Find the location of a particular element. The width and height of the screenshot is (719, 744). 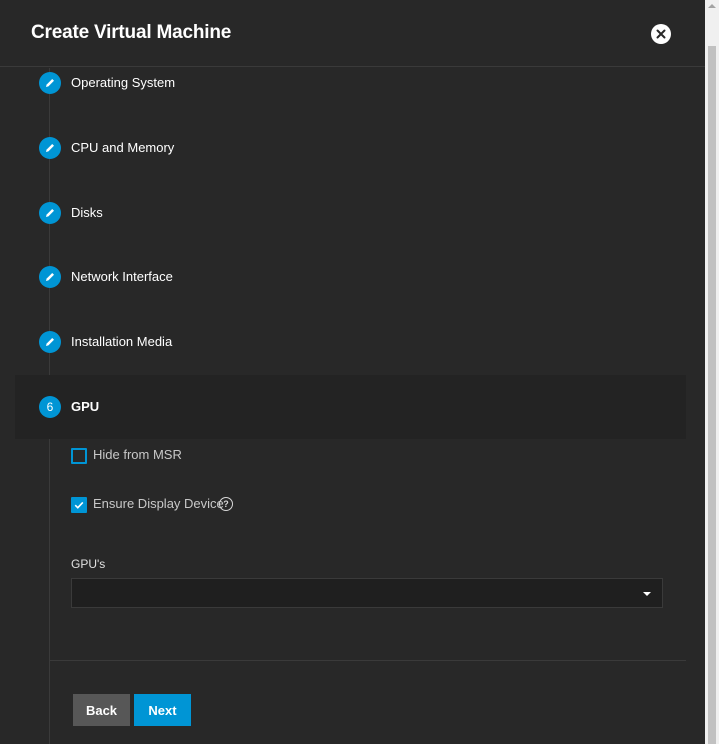

ensure-display-device-label: Ensure Display Device is located at coordinates (158, 503).